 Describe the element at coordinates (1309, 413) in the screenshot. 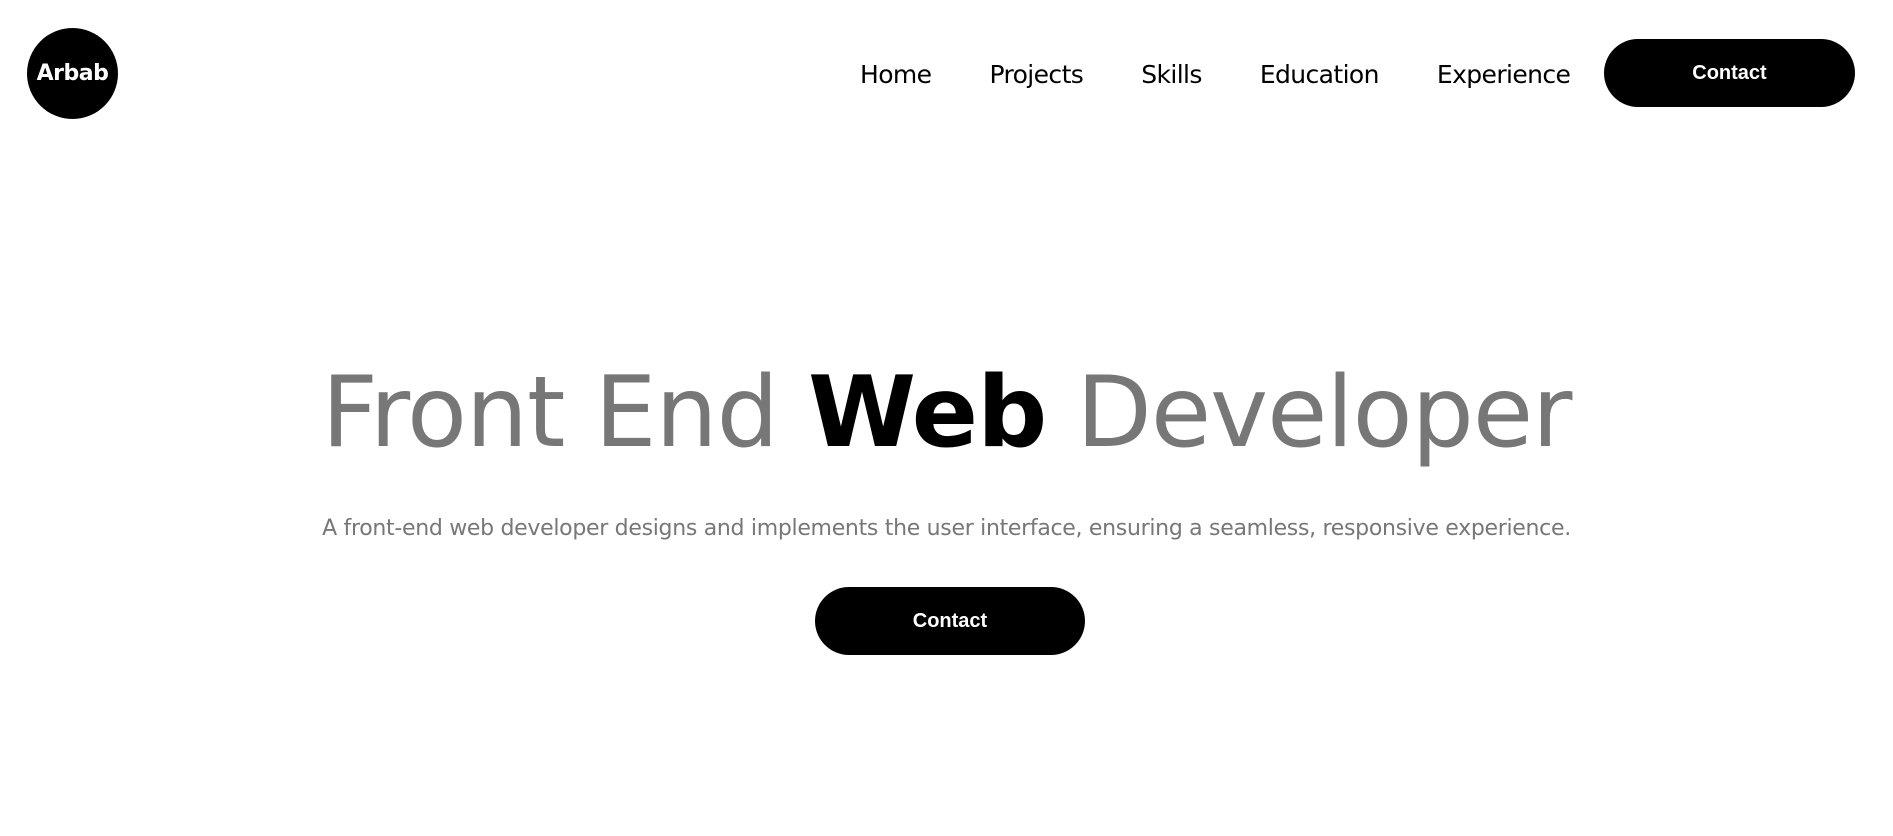

I see `hero-title-part2: Developer` at that location.